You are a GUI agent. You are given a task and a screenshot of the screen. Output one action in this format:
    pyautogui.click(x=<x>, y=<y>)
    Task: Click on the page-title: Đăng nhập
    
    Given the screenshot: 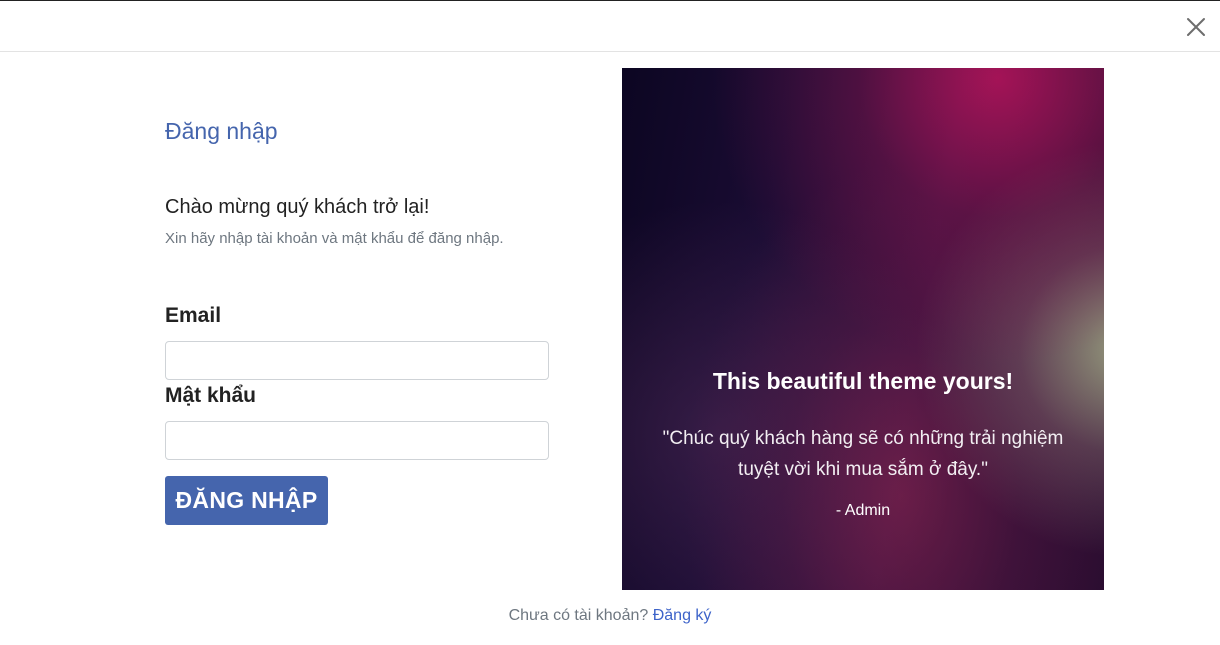 What is the action you would take?
    pyautogui.click(x=221, y=131)
    